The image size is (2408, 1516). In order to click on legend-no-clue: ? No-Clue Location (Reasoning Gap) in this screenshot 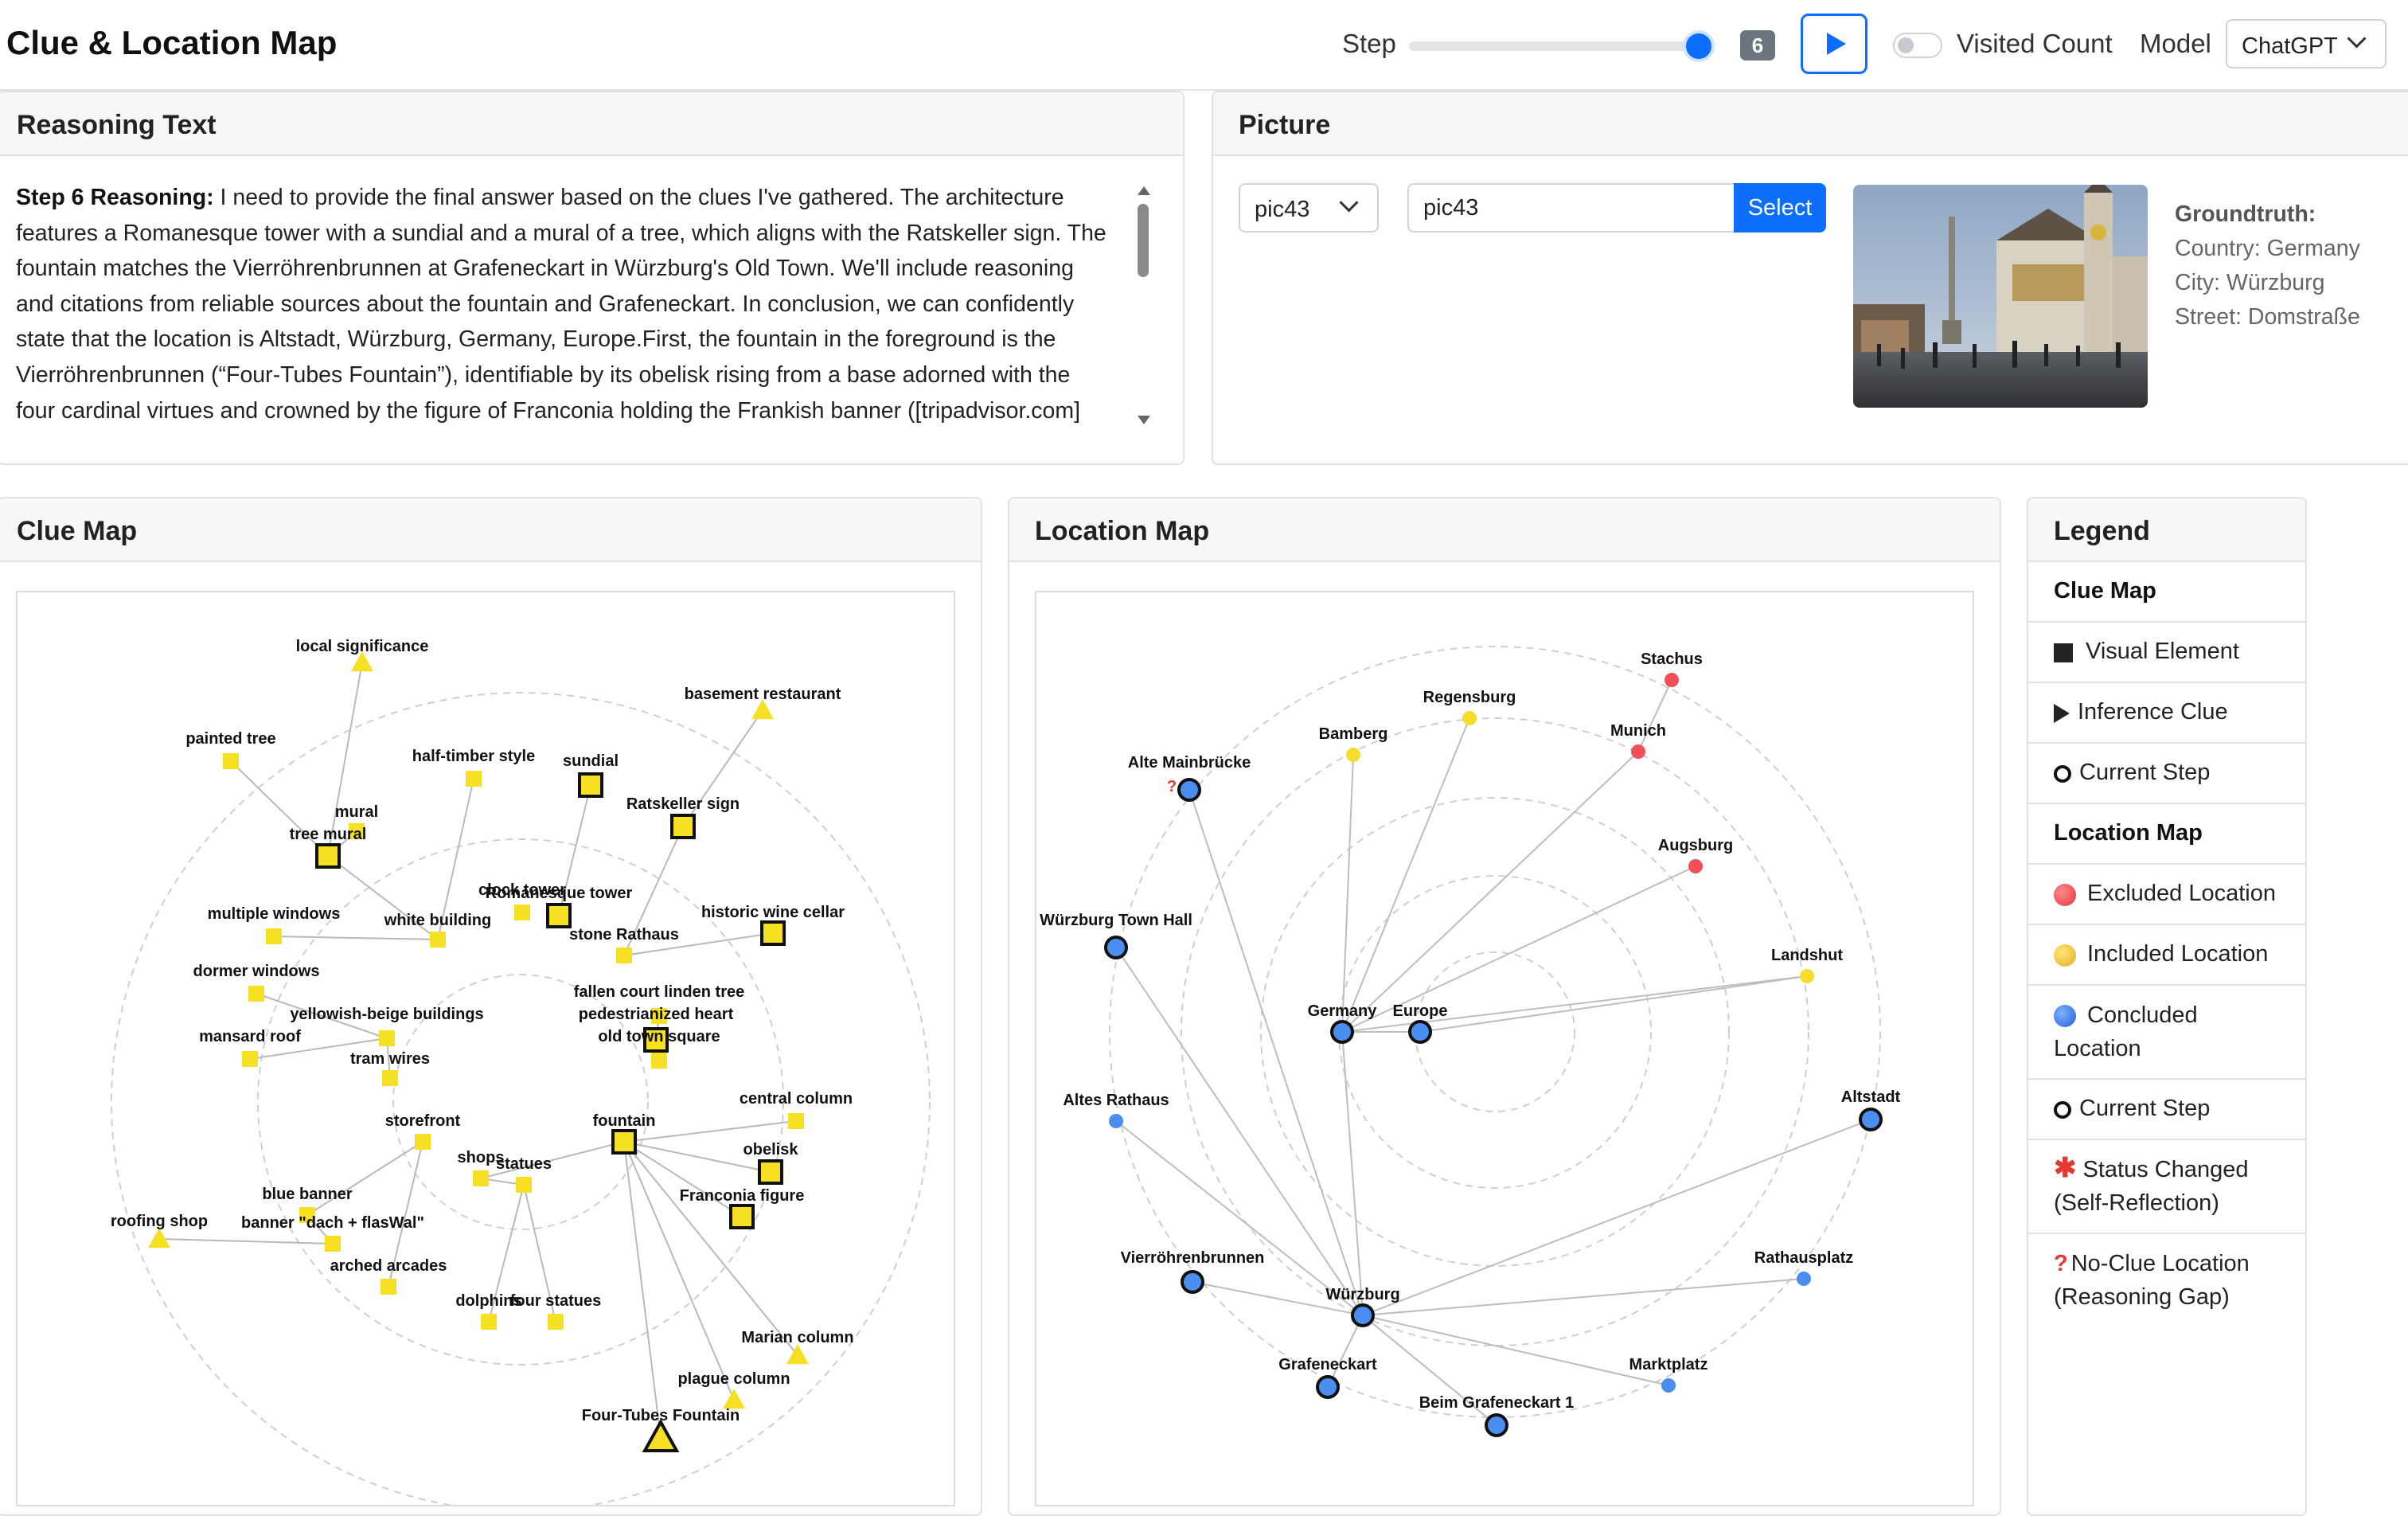, I will do `click(2166, 1281)`.